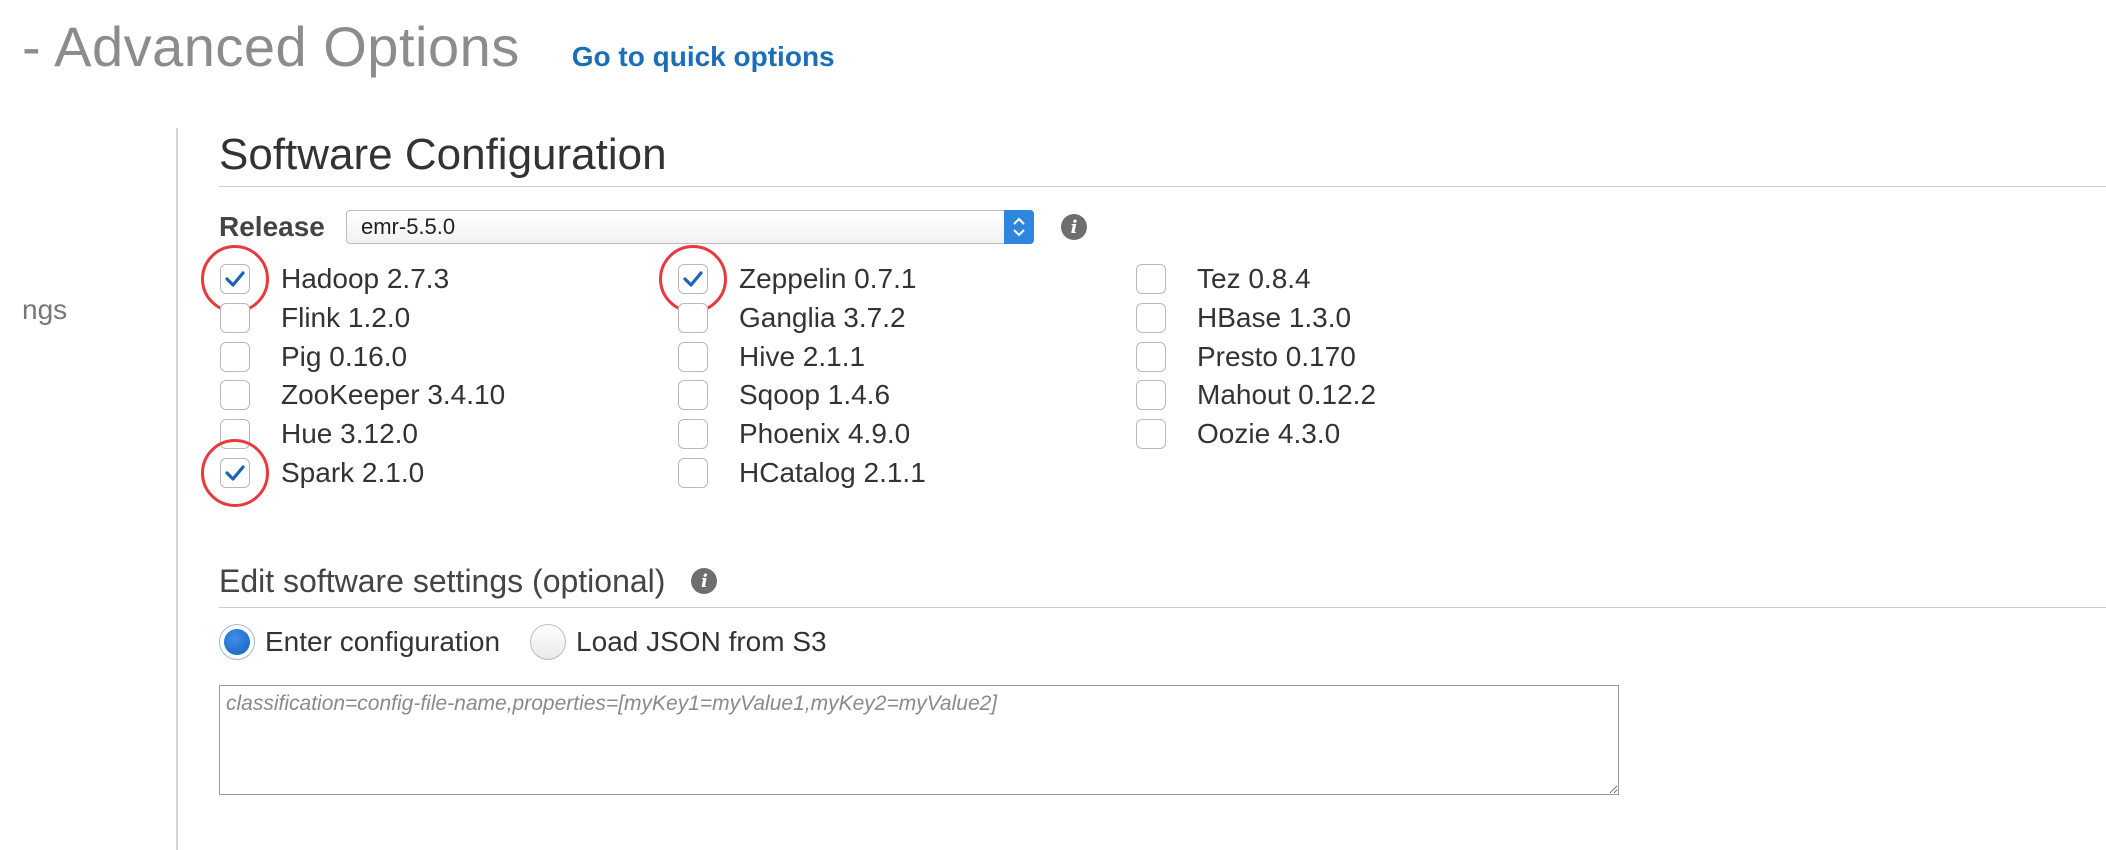  I want to click on application-label: Mahout 0.12.2, so click(1287, 395).